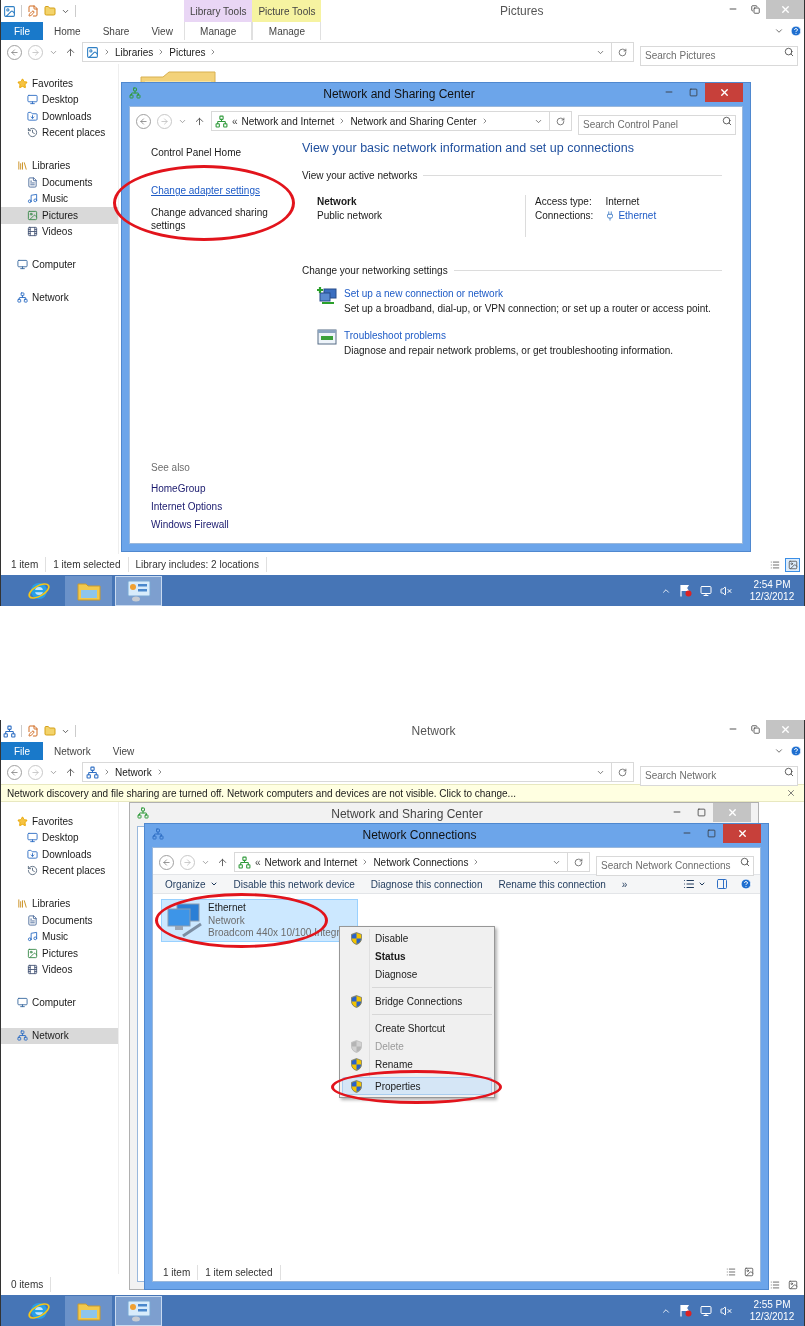 The image size is (805, 1326). What do you see at coordinates (423, 293) in the screenshot?
I see `task-link: Set up a new connection or network` at bounding box center [423, 293].